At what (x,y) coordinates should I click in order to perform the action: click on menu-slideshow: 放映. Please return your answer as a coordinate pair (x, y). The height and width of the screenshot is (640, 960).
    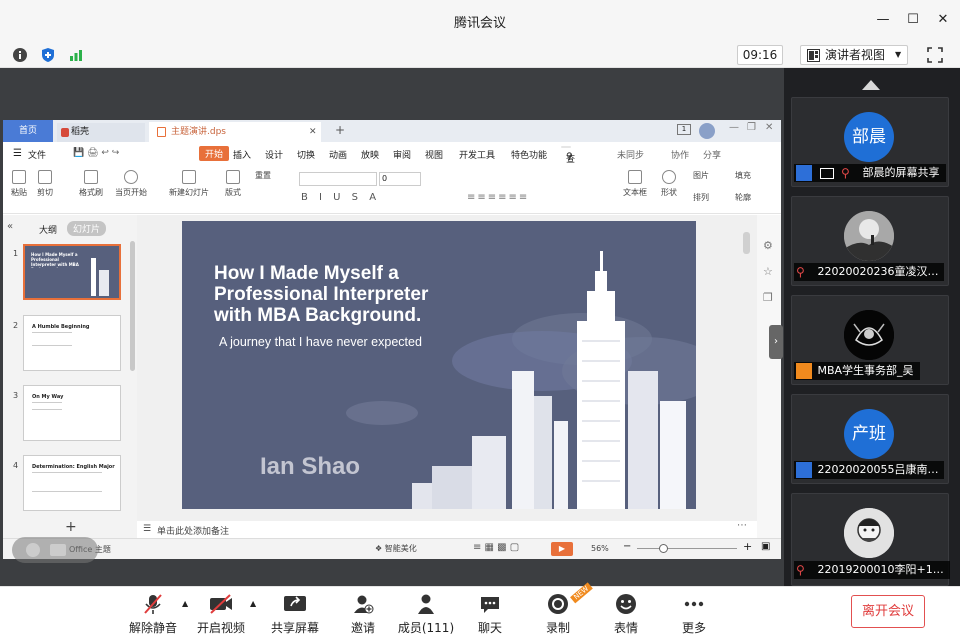
    Looking at the image, I should click on (370, 154).